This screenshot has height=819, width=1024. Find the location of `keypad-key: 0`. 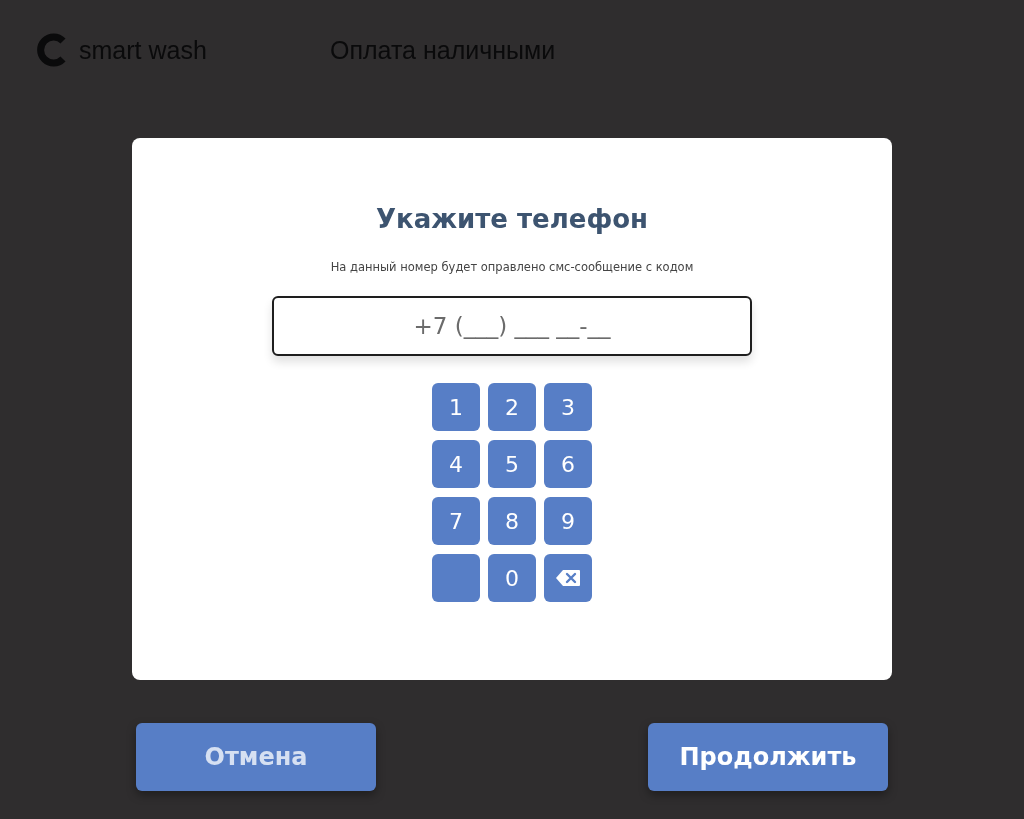

keypad-key: 0 is located at coordinates (512, 578).